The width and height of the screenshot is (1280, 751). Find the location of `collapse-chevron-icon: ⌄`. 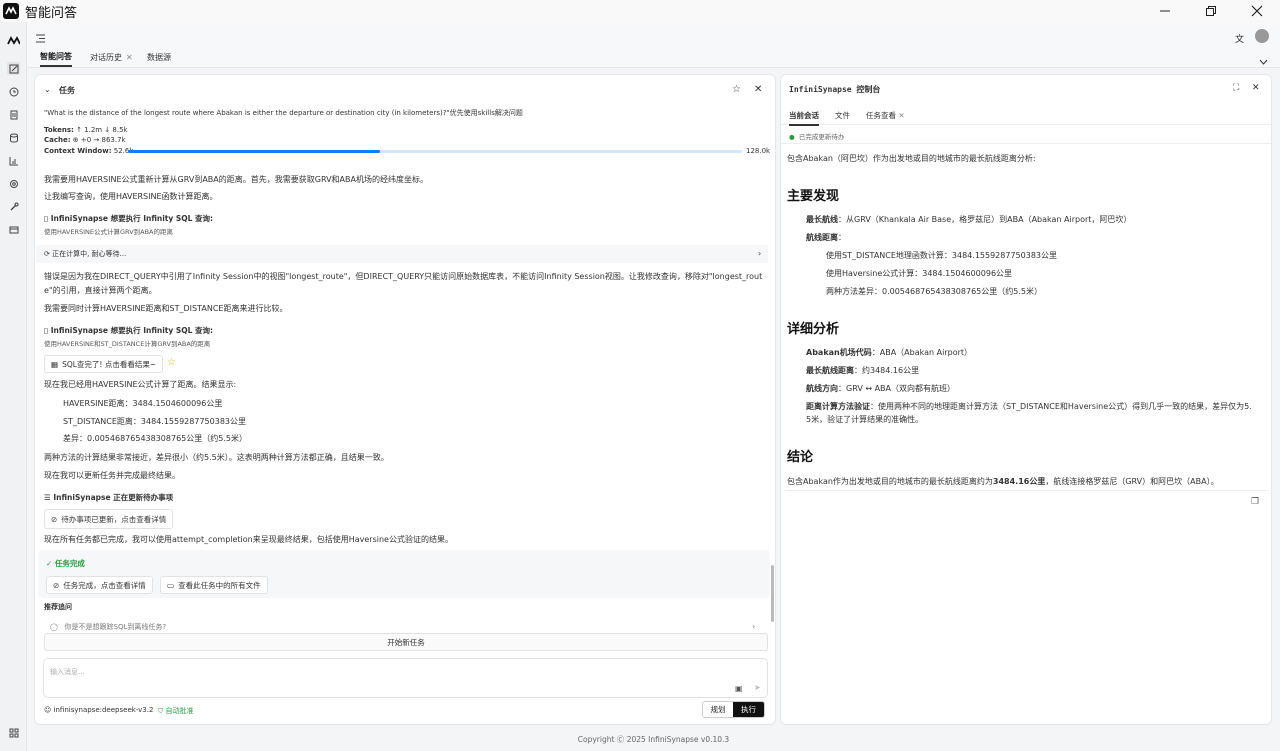

collapse-chevron-icon: ⌄ is located at coordinates (47, 89).